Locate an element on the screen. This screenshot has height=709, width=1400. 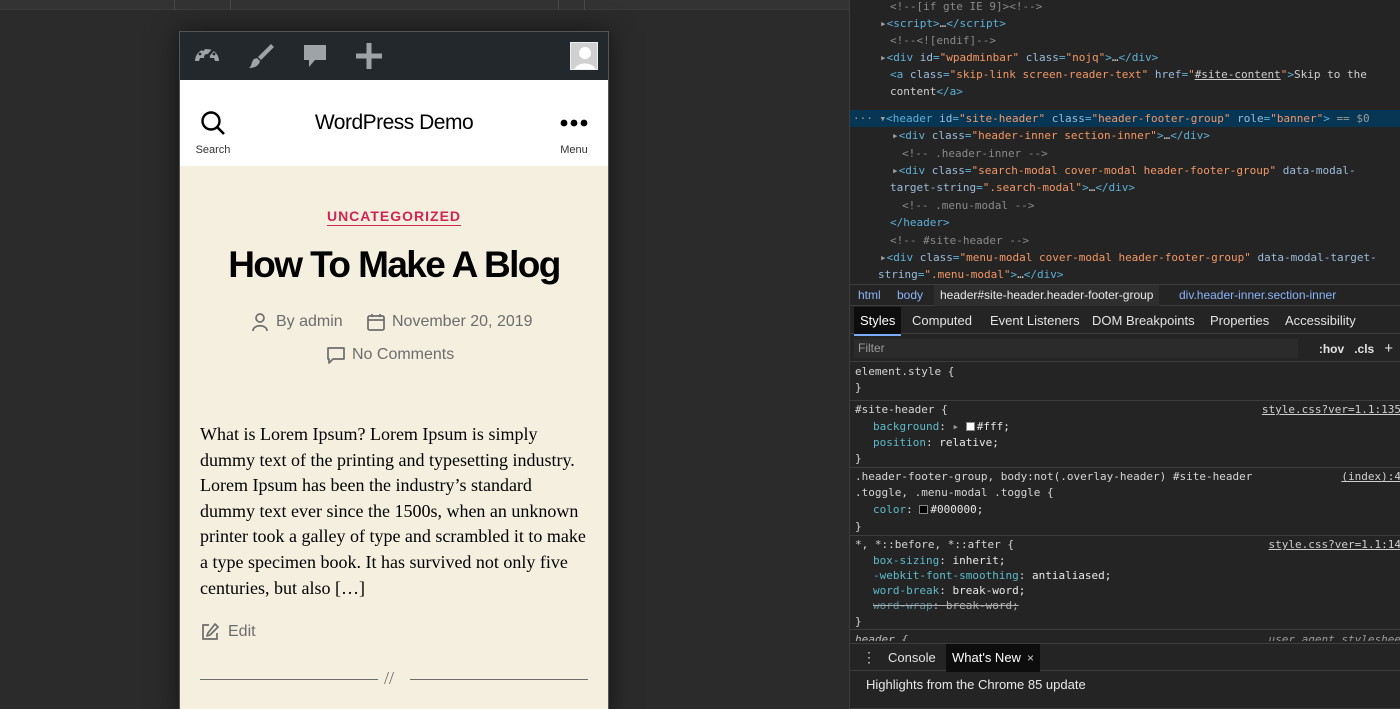
comments-icon is located at coordinates (315, 56).